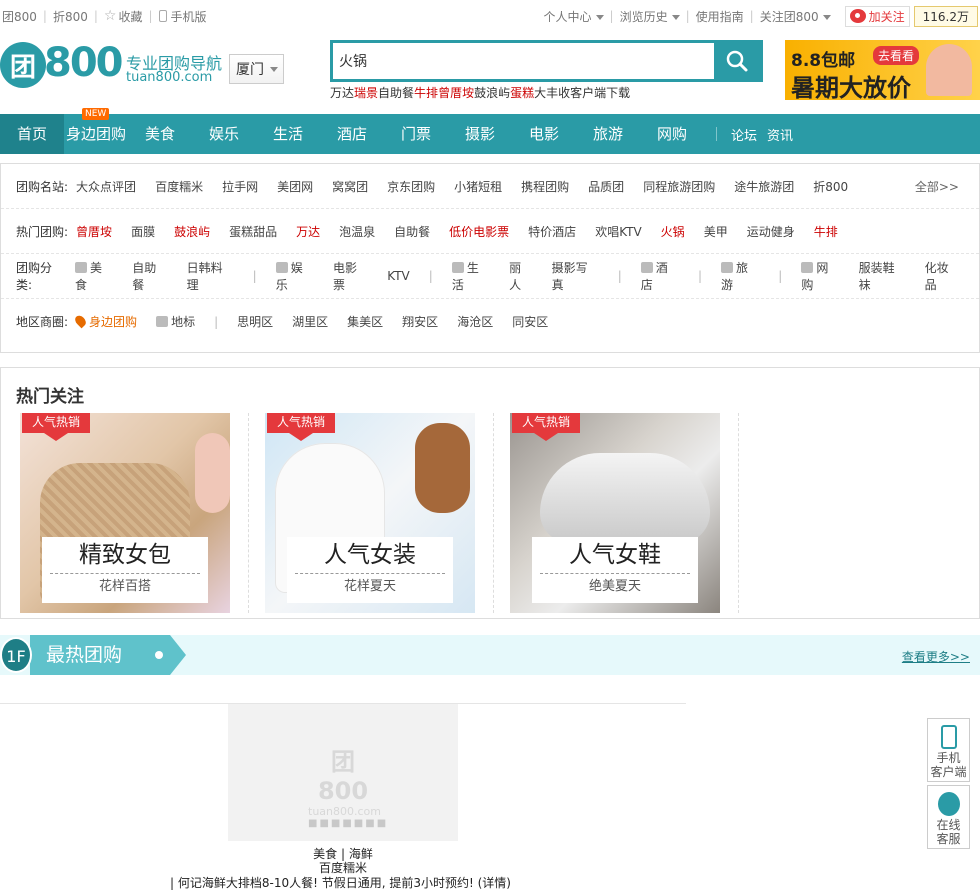 This screenshot has width=980, height=891. Describe the element at coordinates (370, 513) in the screenshot. I see `hot-card-clothes: 人气热销 人气女装 花样夏天` at that location.